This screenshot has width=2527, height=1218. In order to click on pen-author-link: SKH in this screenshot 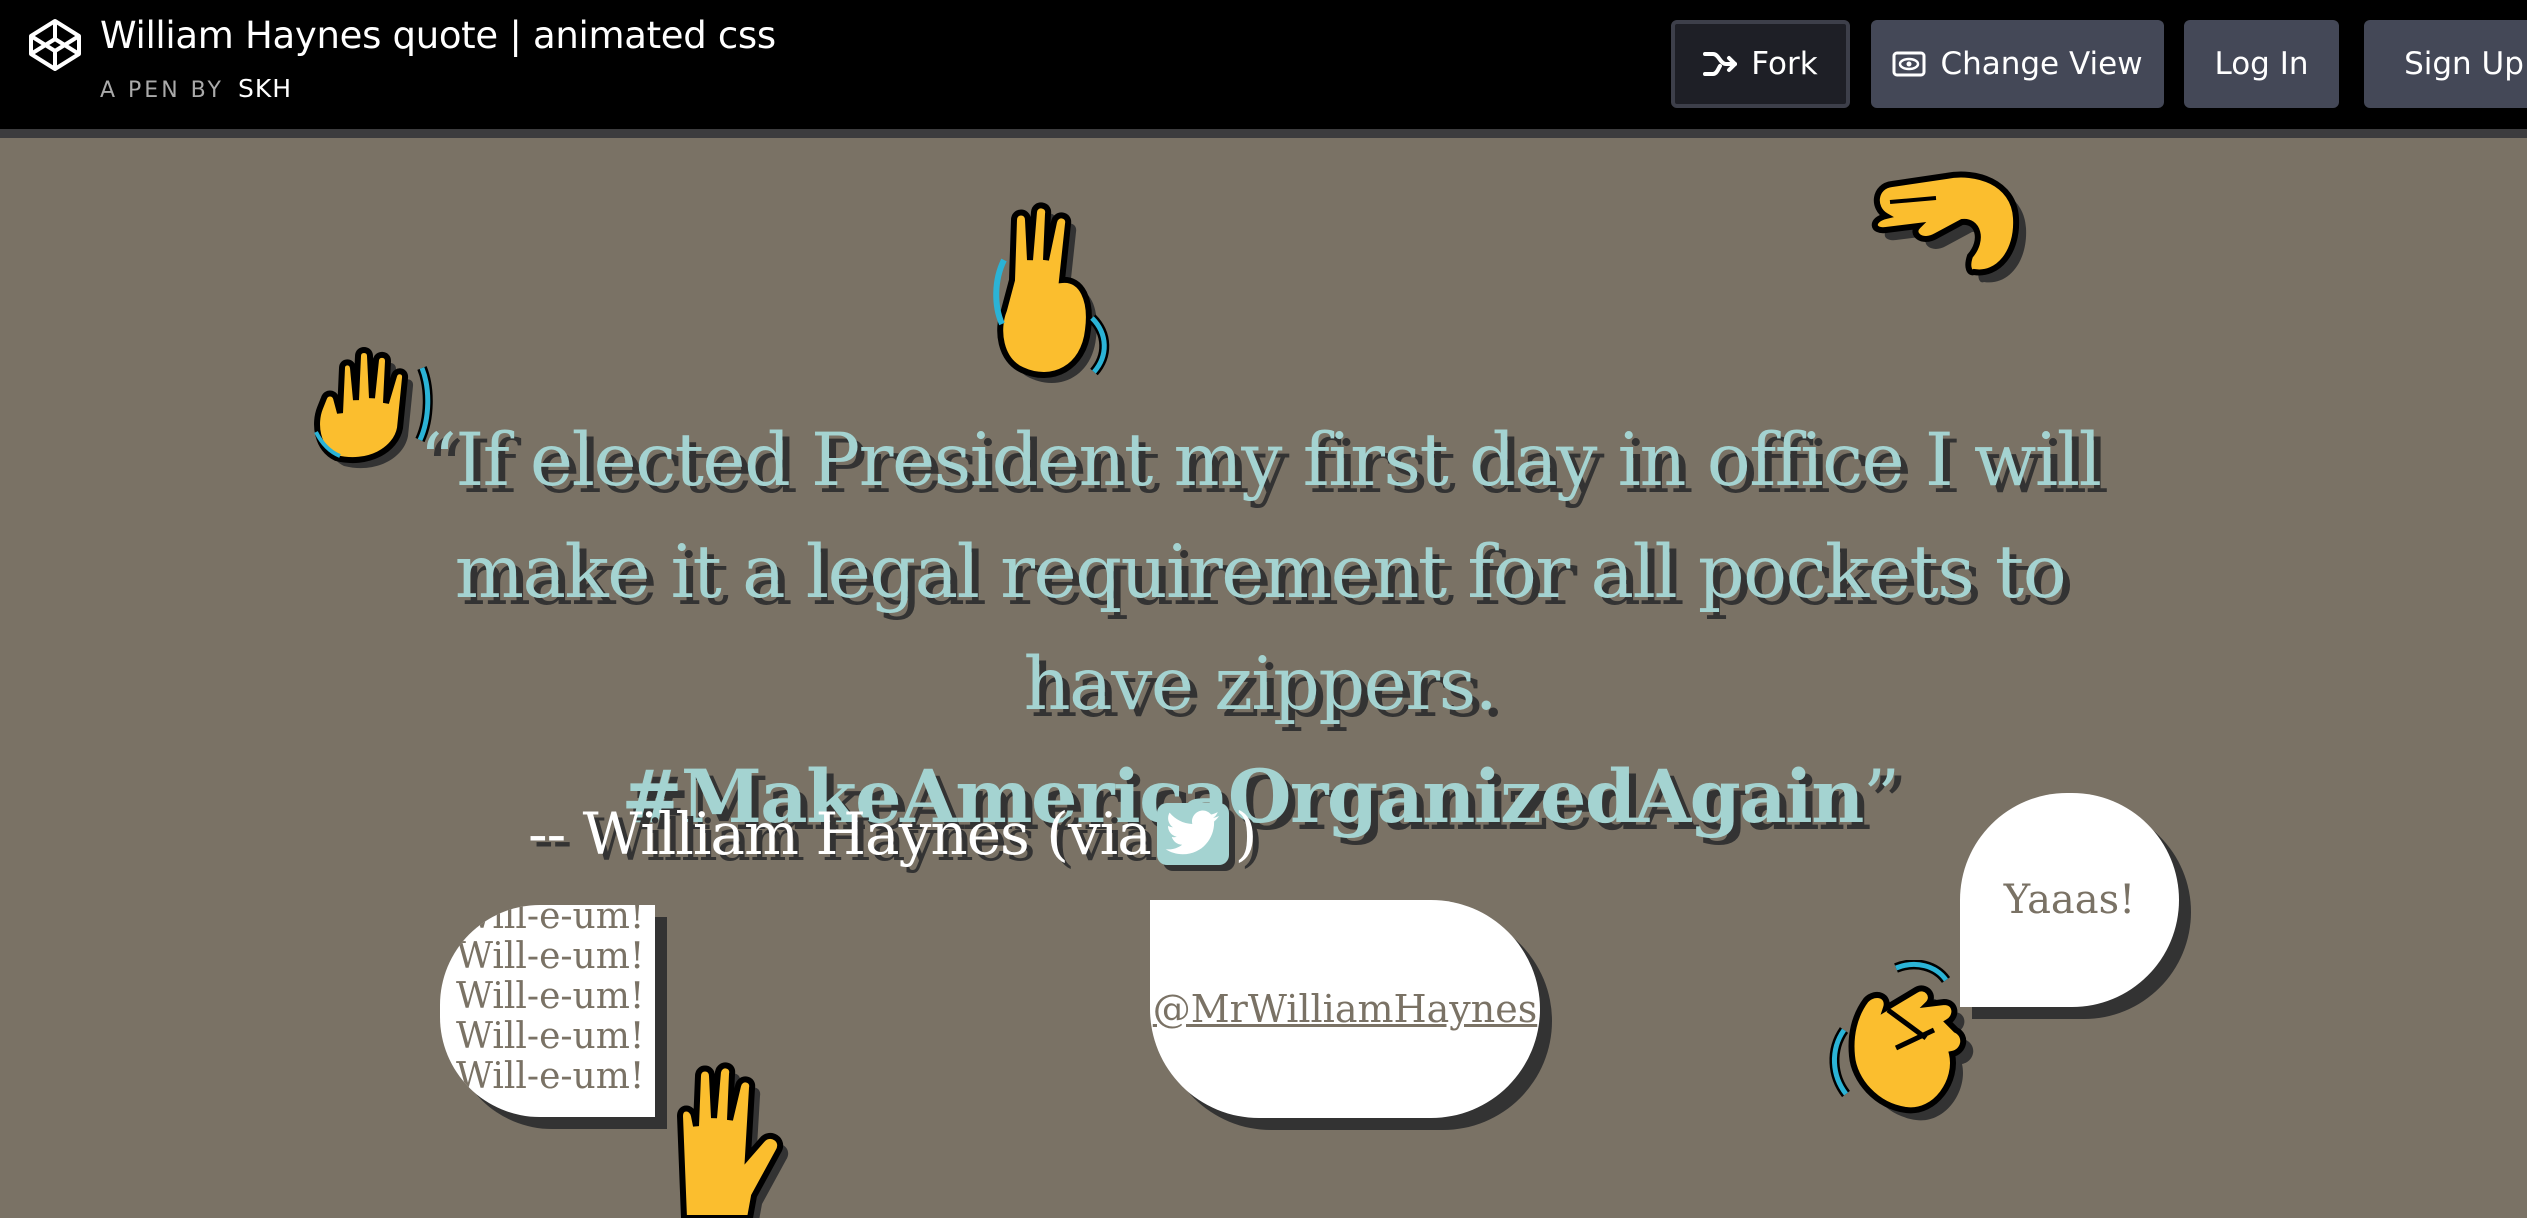, I will do `click(265, 88)`.